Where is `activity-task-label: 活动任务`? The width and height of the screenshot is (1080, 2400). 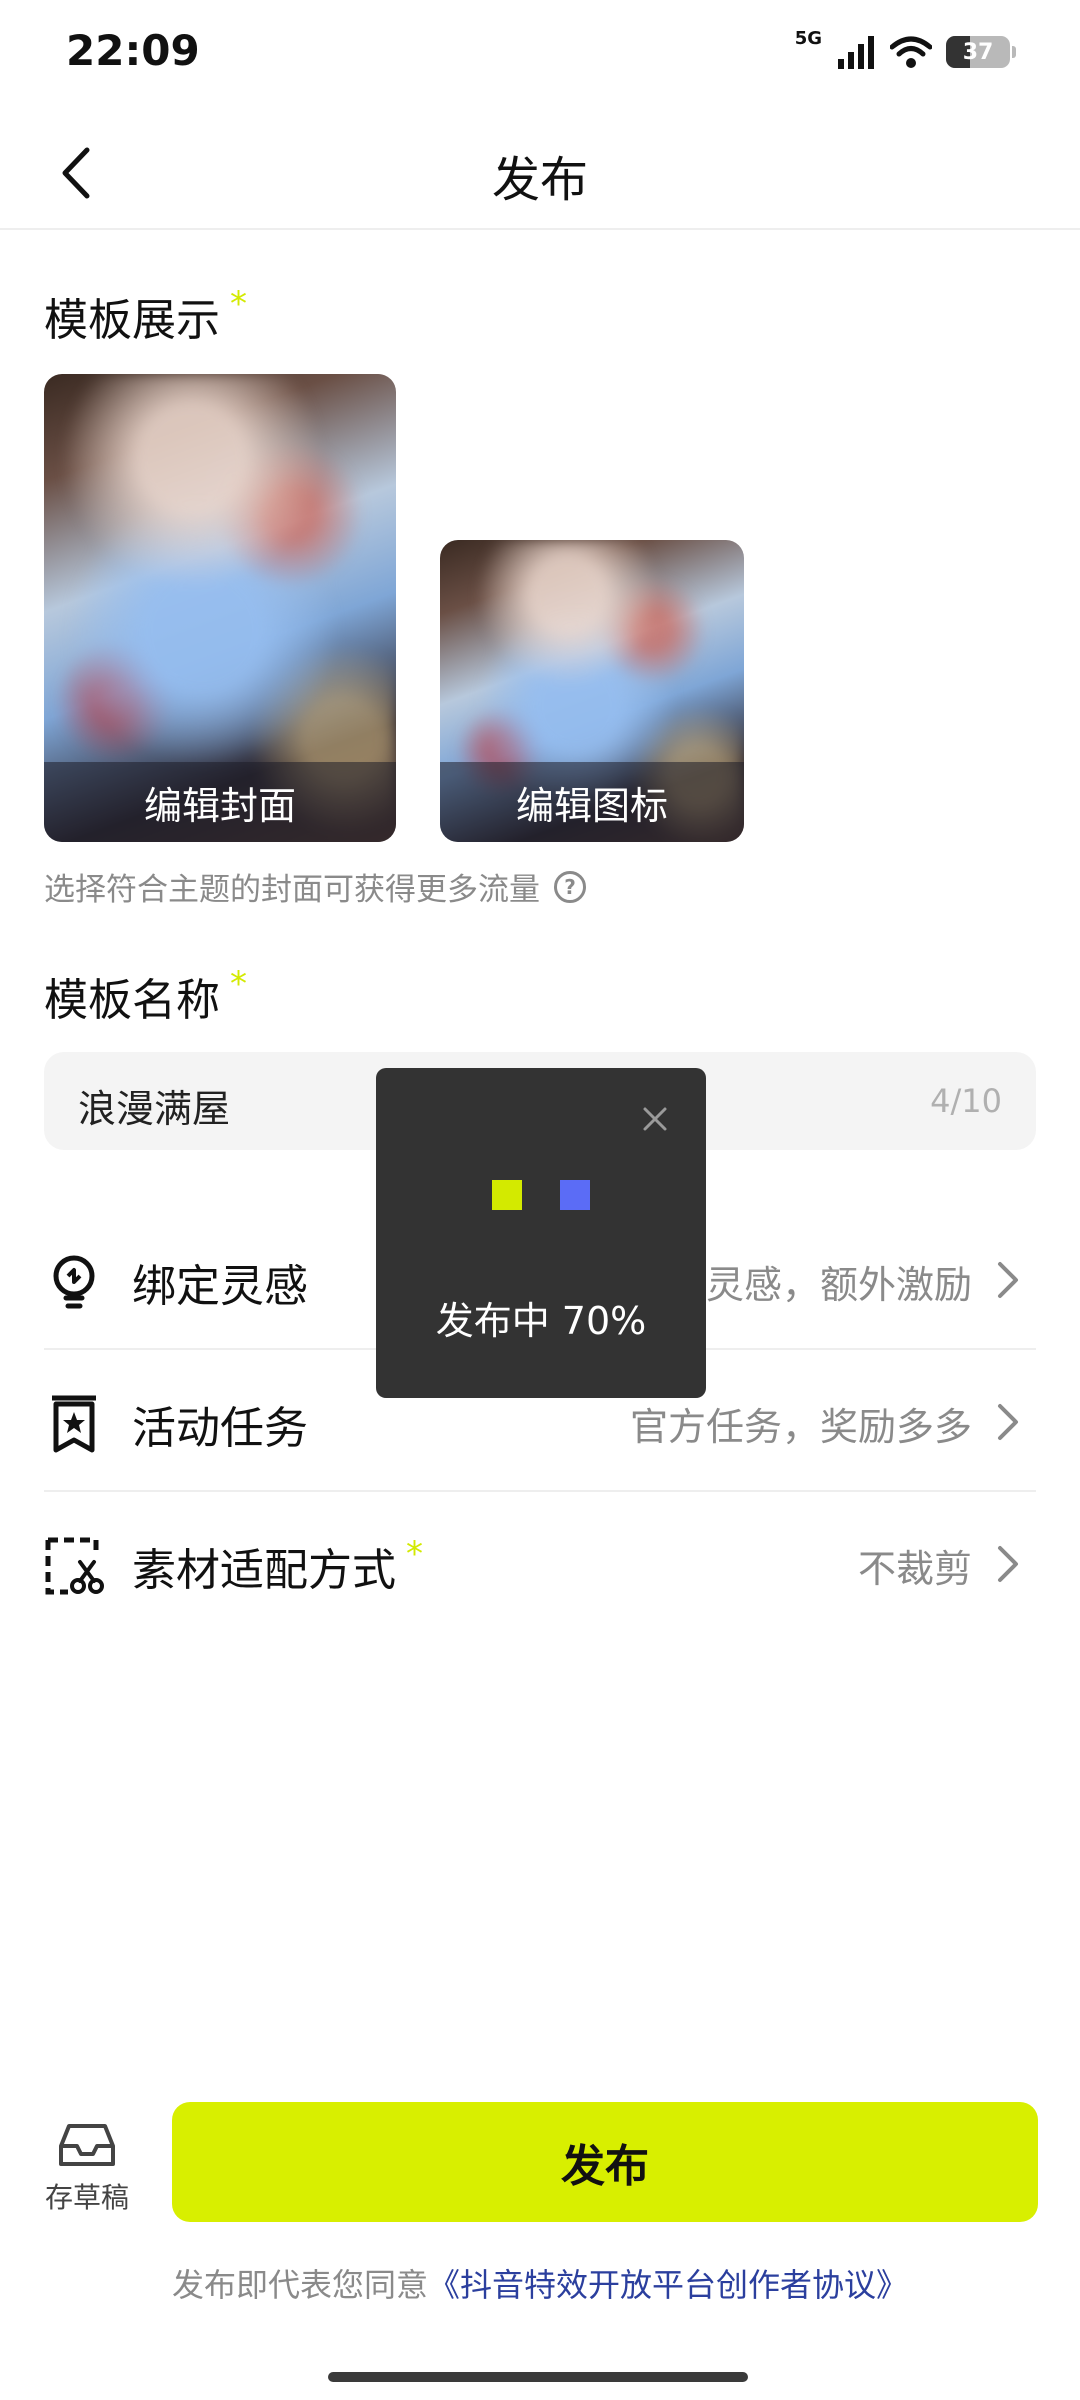
activity-task-label: 活动任务 is located at coordinates (220, 1428).